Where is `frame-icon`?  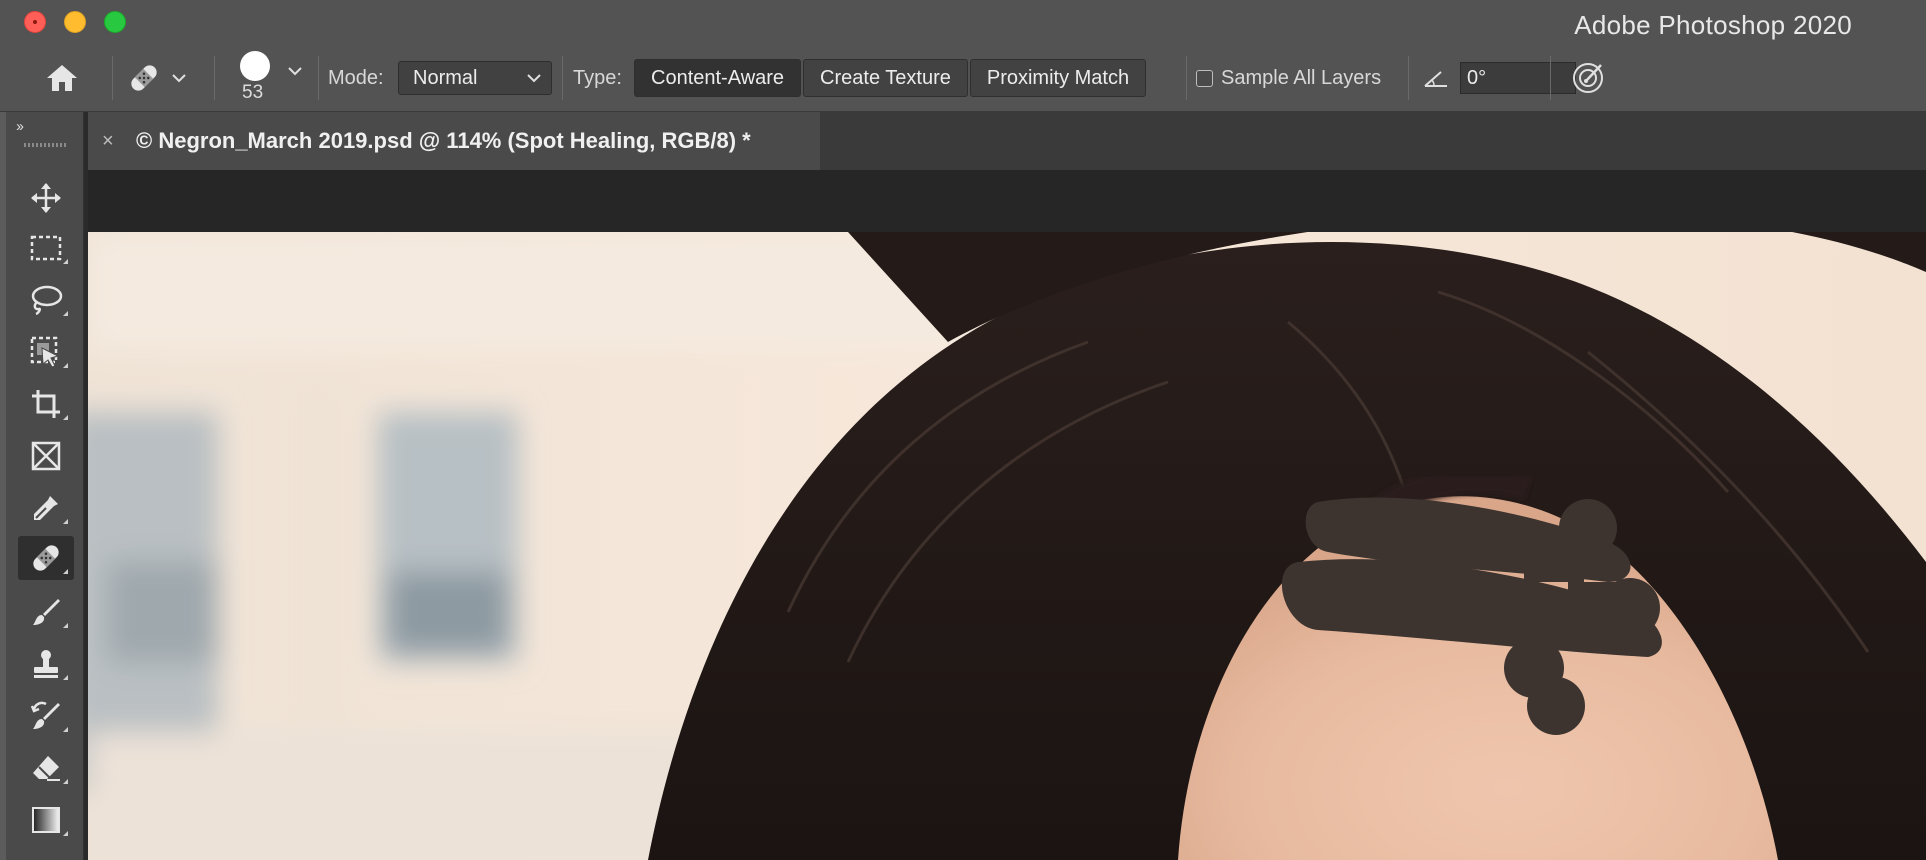
frame-icon is located at coordinates (46, 456).